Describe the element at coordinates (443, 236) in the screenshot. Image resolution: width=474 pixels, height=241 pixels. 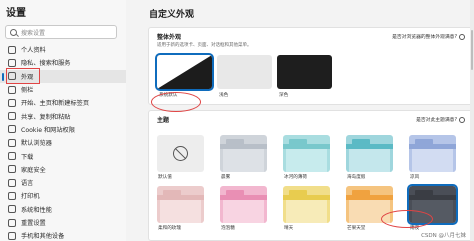
I see `watermark: CSDN @八月七妹` at that location.